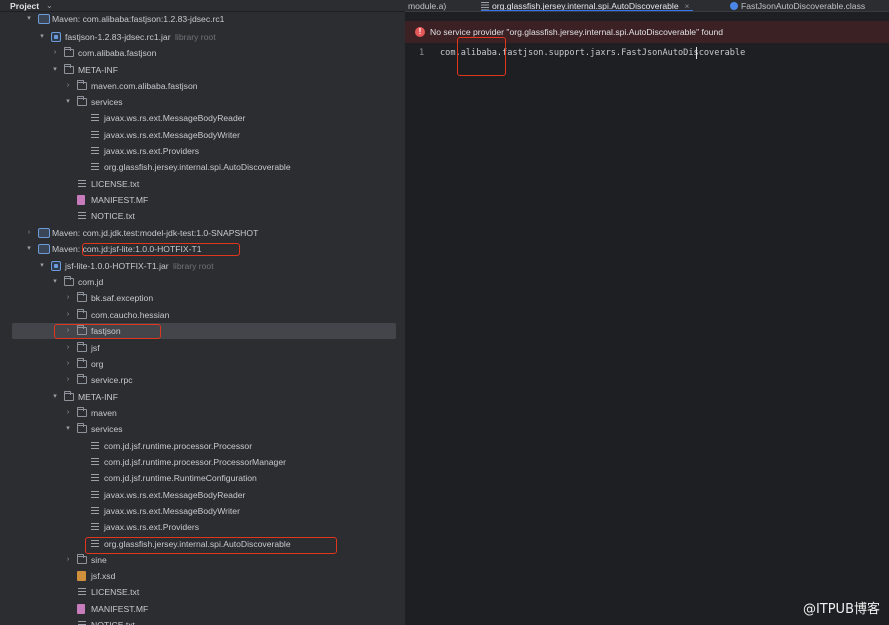  What do you see at coordinates (202, 53) in the screenshot?
I see `tree-row: › com.alibaba.fastjson` at bounding box center [202, 53].